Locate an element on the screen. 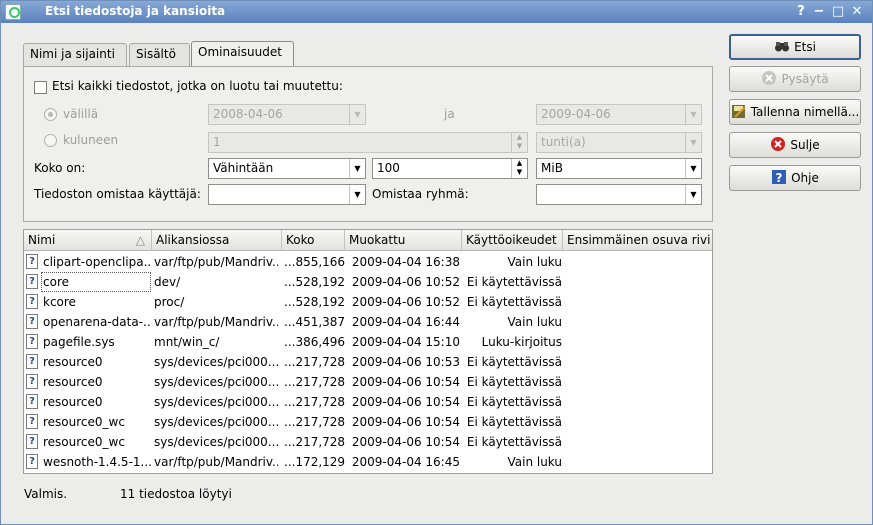  cell-name: core is located at coordinates (96, 282).